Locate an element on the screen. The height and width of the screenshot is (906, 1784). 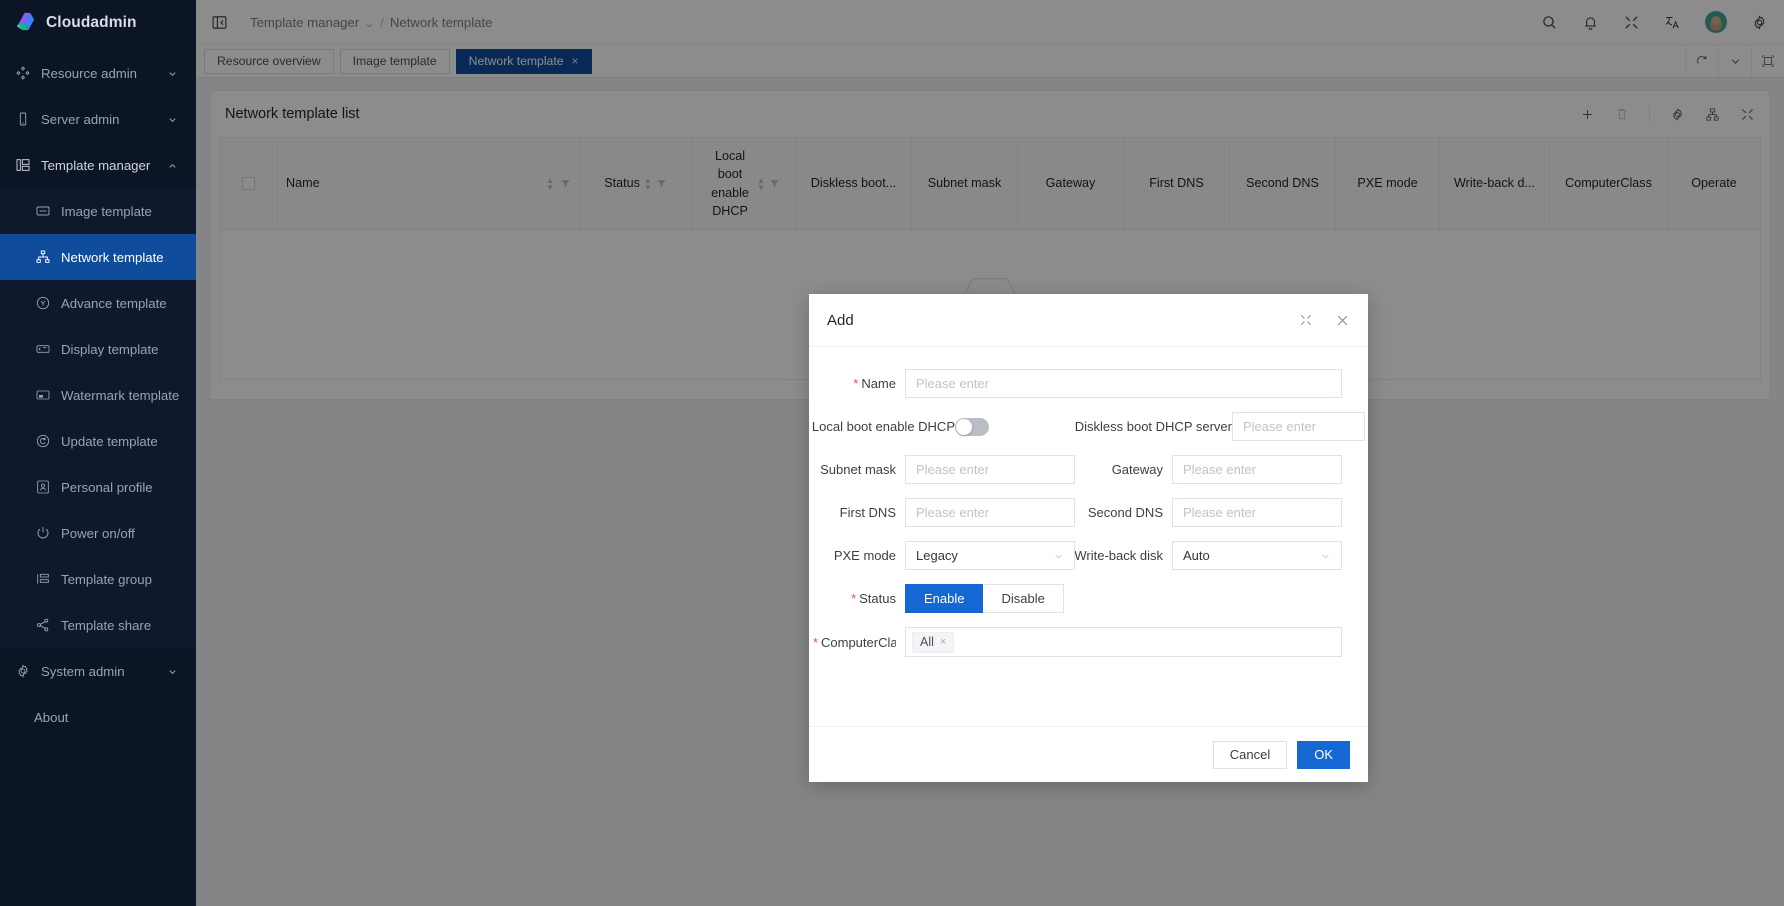
image-template-icon is located at coordinates (42, 211).